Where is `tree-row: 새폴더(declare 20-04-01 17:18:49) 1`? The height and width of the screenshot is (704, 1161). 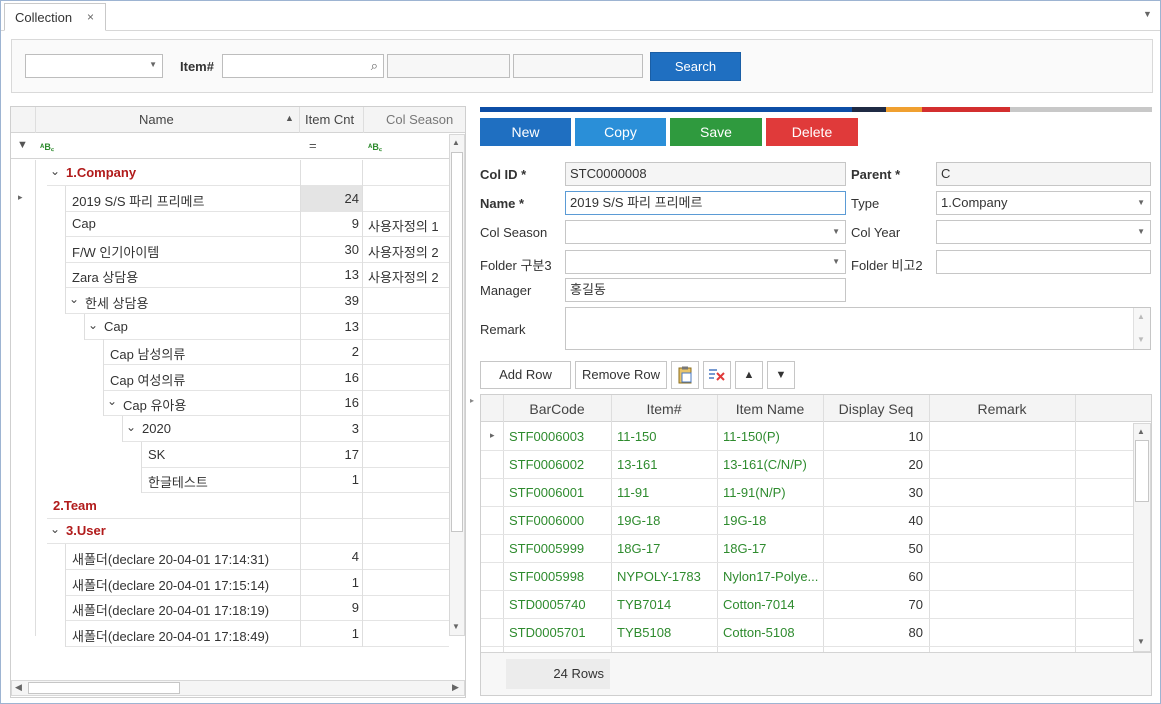 tree-row: 새폴더(declare 20-04-01 17:18:49) 1 is located at coordinates (230, 634).